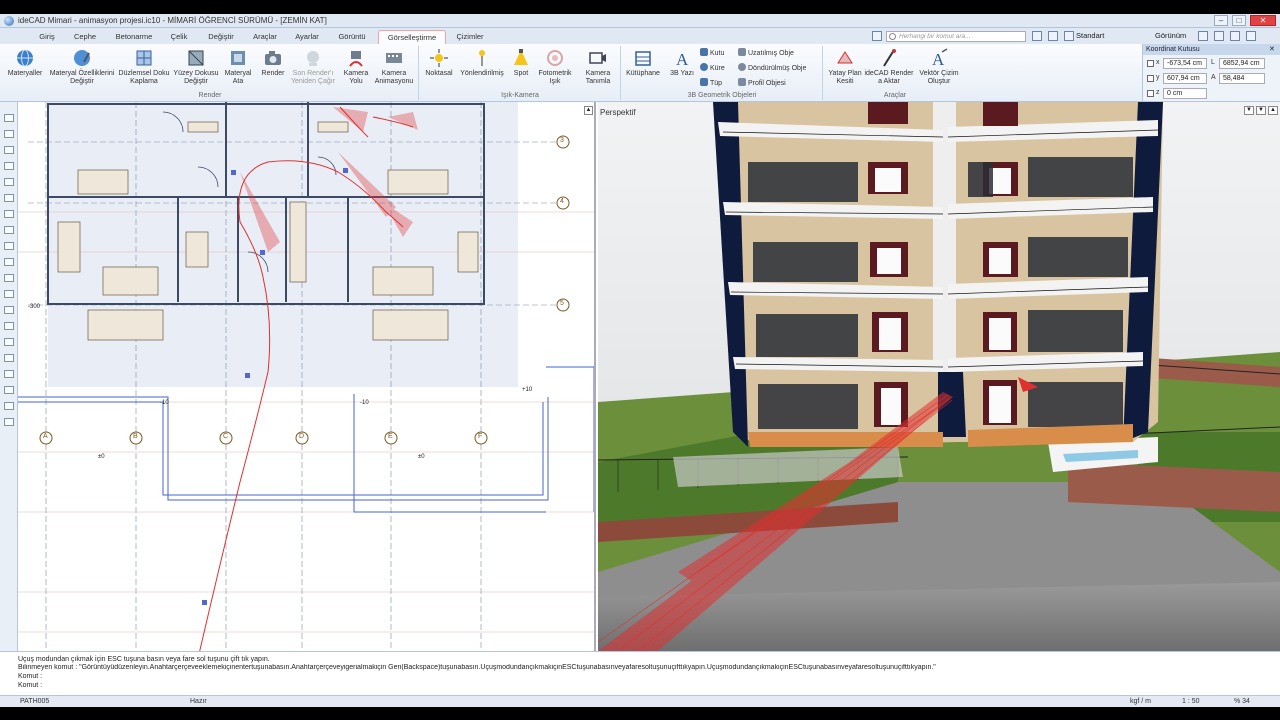 The width and height of the screenshot is (1280, 720). I want to click on door-tool-icon, so click(9, 150).